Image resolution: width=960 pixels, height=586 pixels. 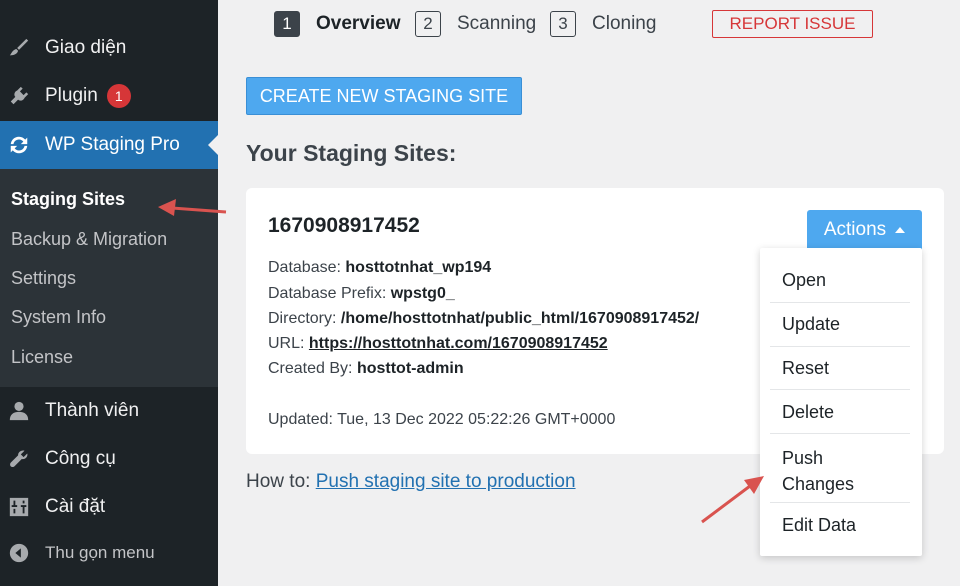 What do you see at coordinates (422, 293) in the screenshot?
I see `prefix-value: wpstg0_` at bounding box center [422, 293].